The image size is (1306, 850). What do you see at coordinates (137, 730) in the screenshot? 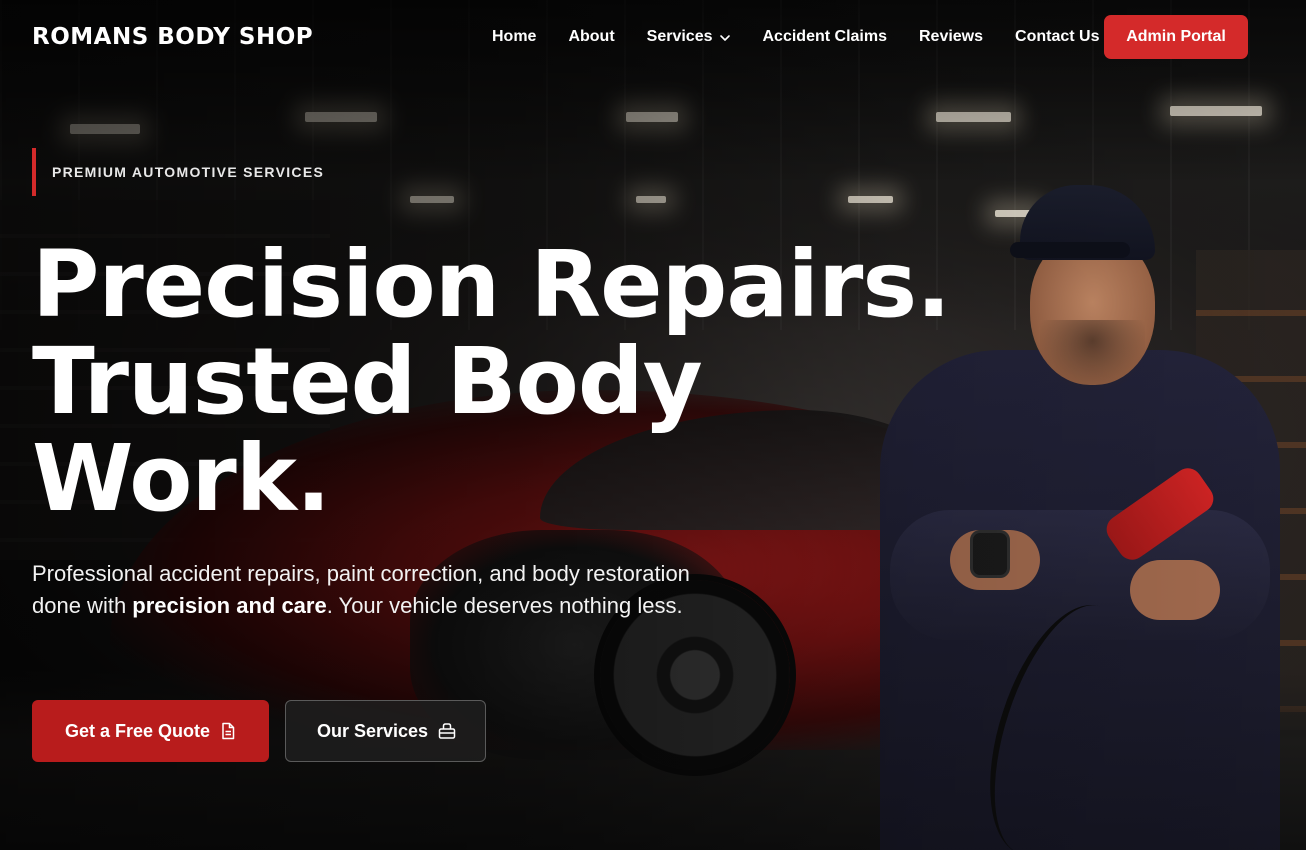
I see `button-label: Get a Free Quote` at bounding box center [137, 730].